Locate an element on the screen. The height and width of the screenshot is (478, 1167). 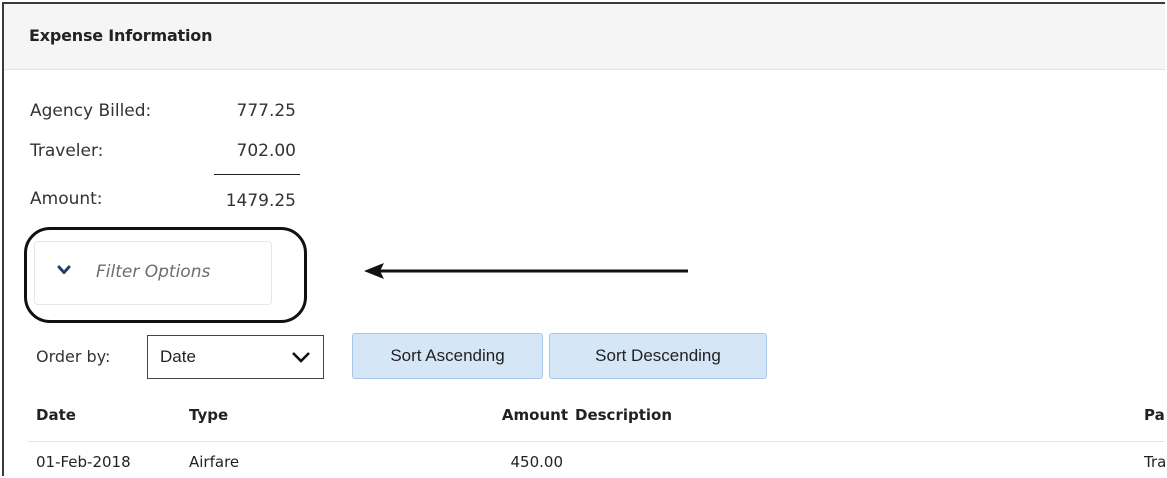
column-header-amount: Amount is located at coordinates (515, 415).